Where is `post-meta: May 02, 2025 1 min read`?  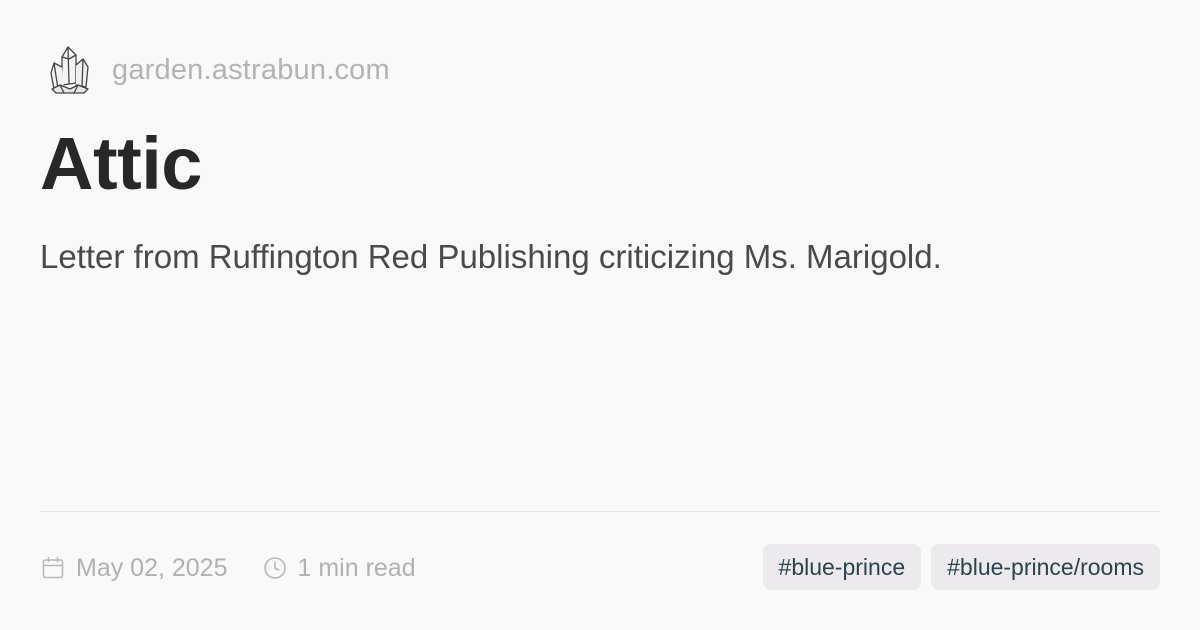
post-meta: May 02, 2025 1 min read is located at coordinates (228, 568).